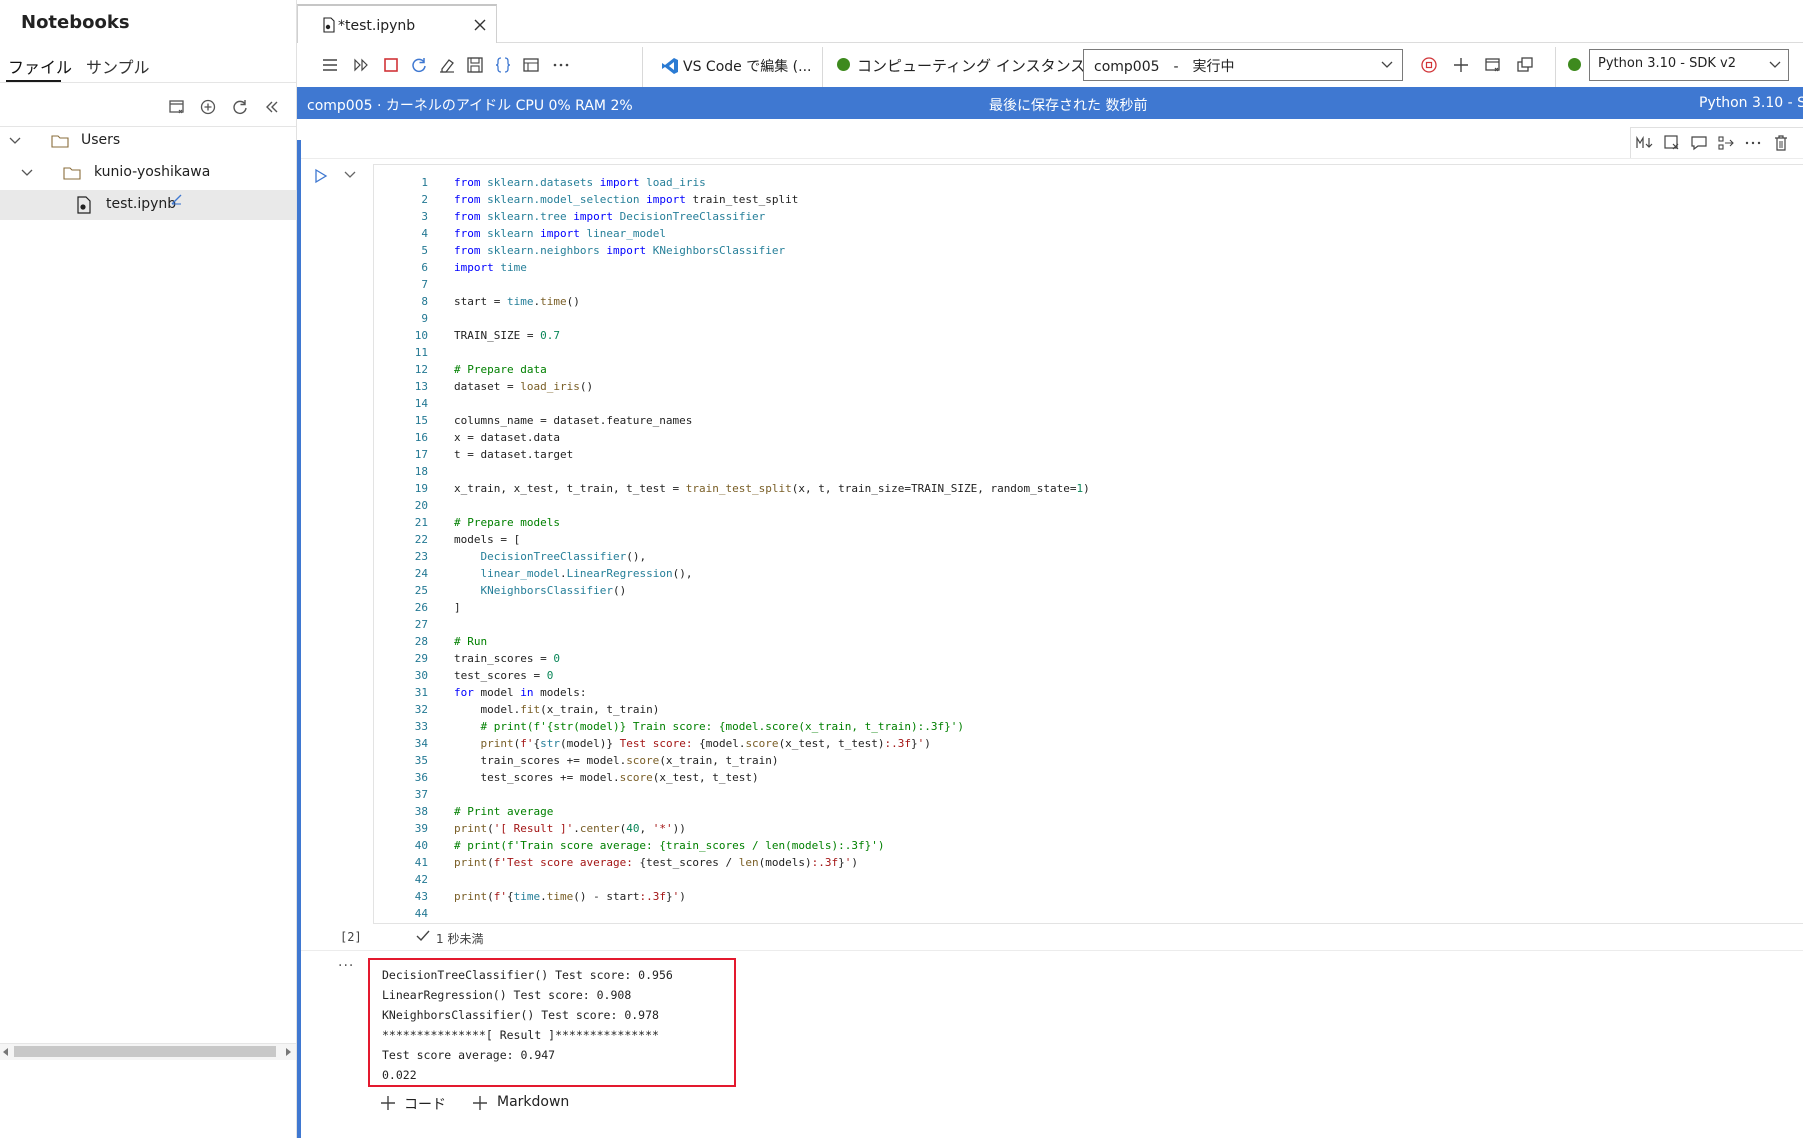 Image resolution: width=1803 pixels, height=1138 pixels. Describe the element at coordinates (152, 172) in the screenshot. I see `tree-item-label: kunio-yoshikawa` at that location.